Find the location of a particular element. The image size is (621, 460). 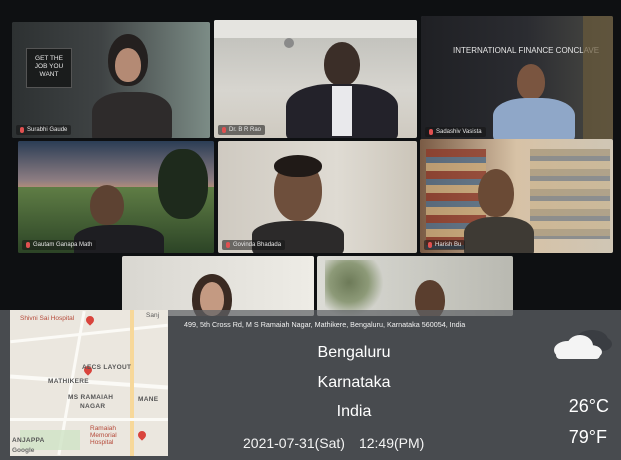

participant-tile-5: Govinda Bhadada is located at coordinates (317, 197).